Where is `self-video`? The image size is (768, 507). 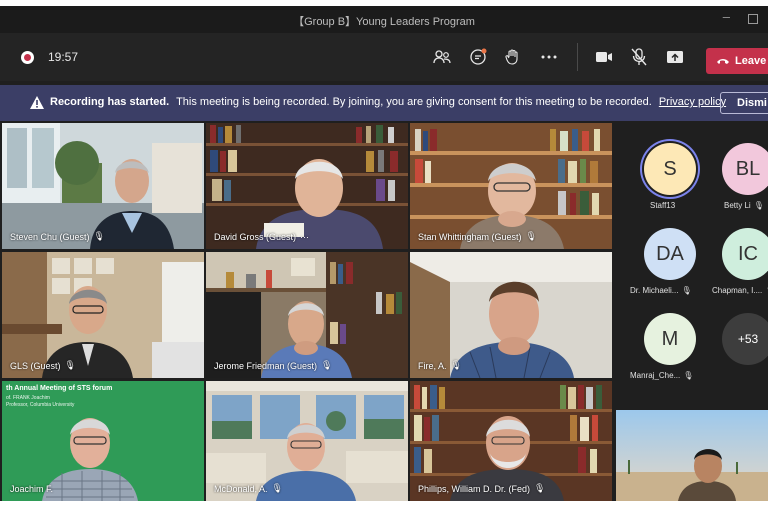
self-video is located at coordinates (692, 455).